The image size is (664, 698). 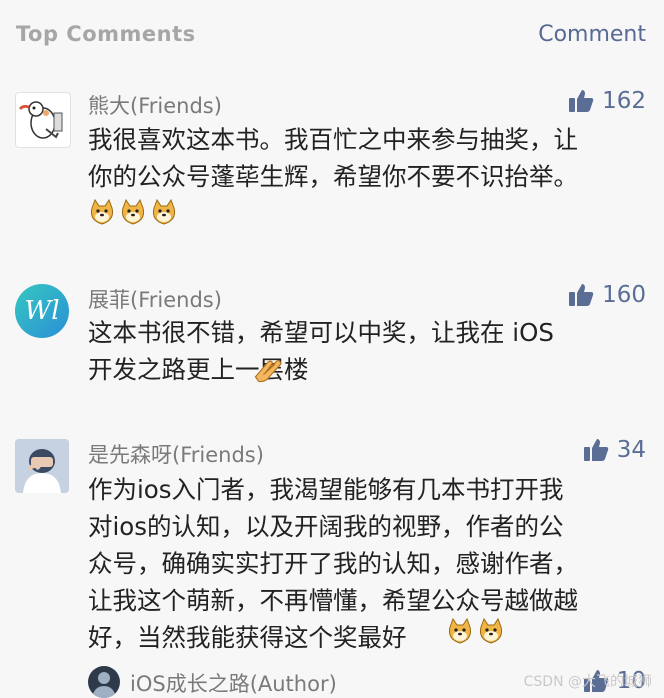 What do you see at coordinates (233, 683) in the screenshot?
I see `commenter-name: iOS成长之路(Author)` at bounding box center [233, 683].